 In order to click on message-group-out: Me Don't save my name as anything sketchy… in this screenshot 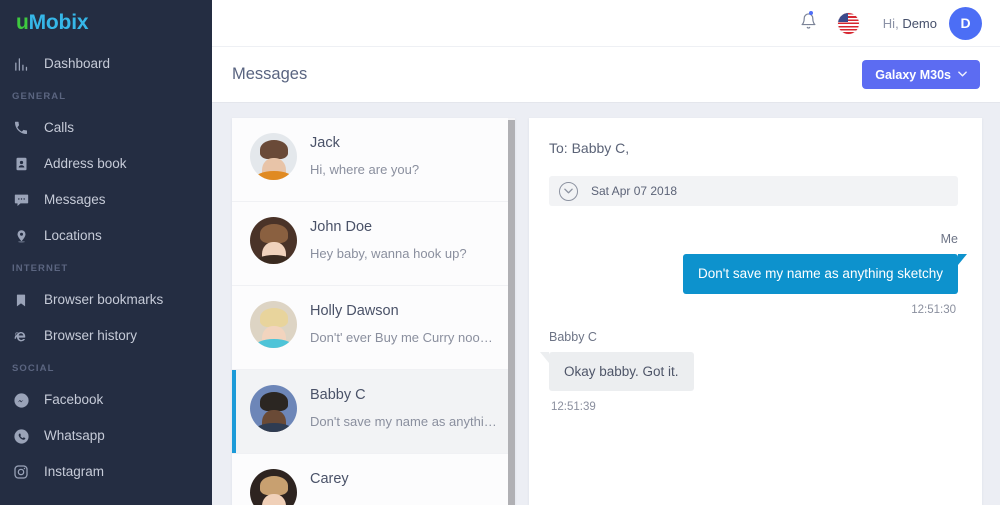, I will do `click(758, 274)`.